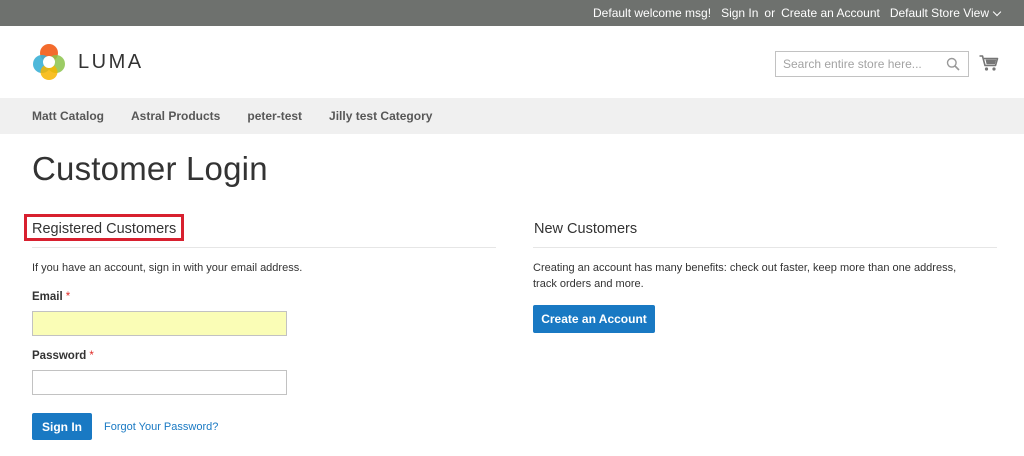  What do you see at coordinates (159, 382) in the screenshot?
I see `password-field` at bounding box center [159, 382].